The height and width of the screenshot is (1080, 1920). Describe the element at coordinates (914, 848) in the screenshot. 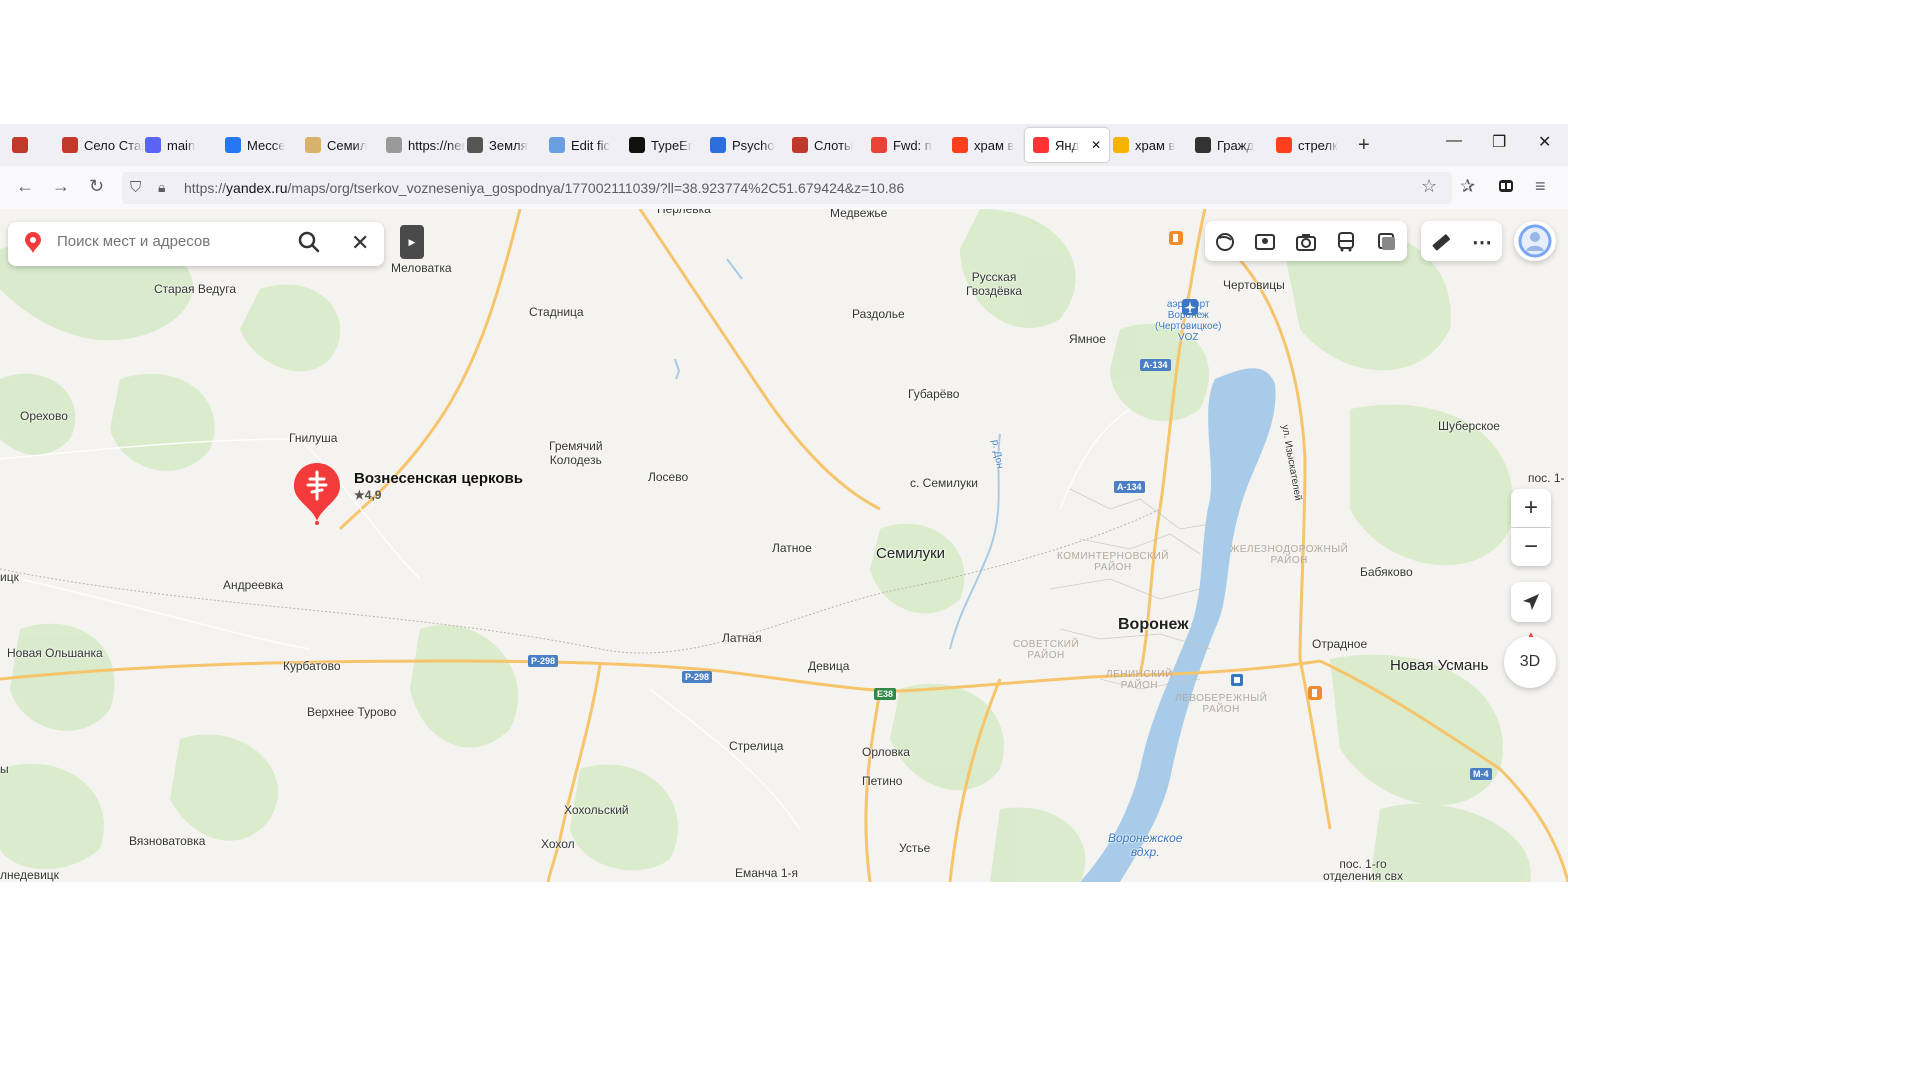

I see `place-label: Устье` at that location.